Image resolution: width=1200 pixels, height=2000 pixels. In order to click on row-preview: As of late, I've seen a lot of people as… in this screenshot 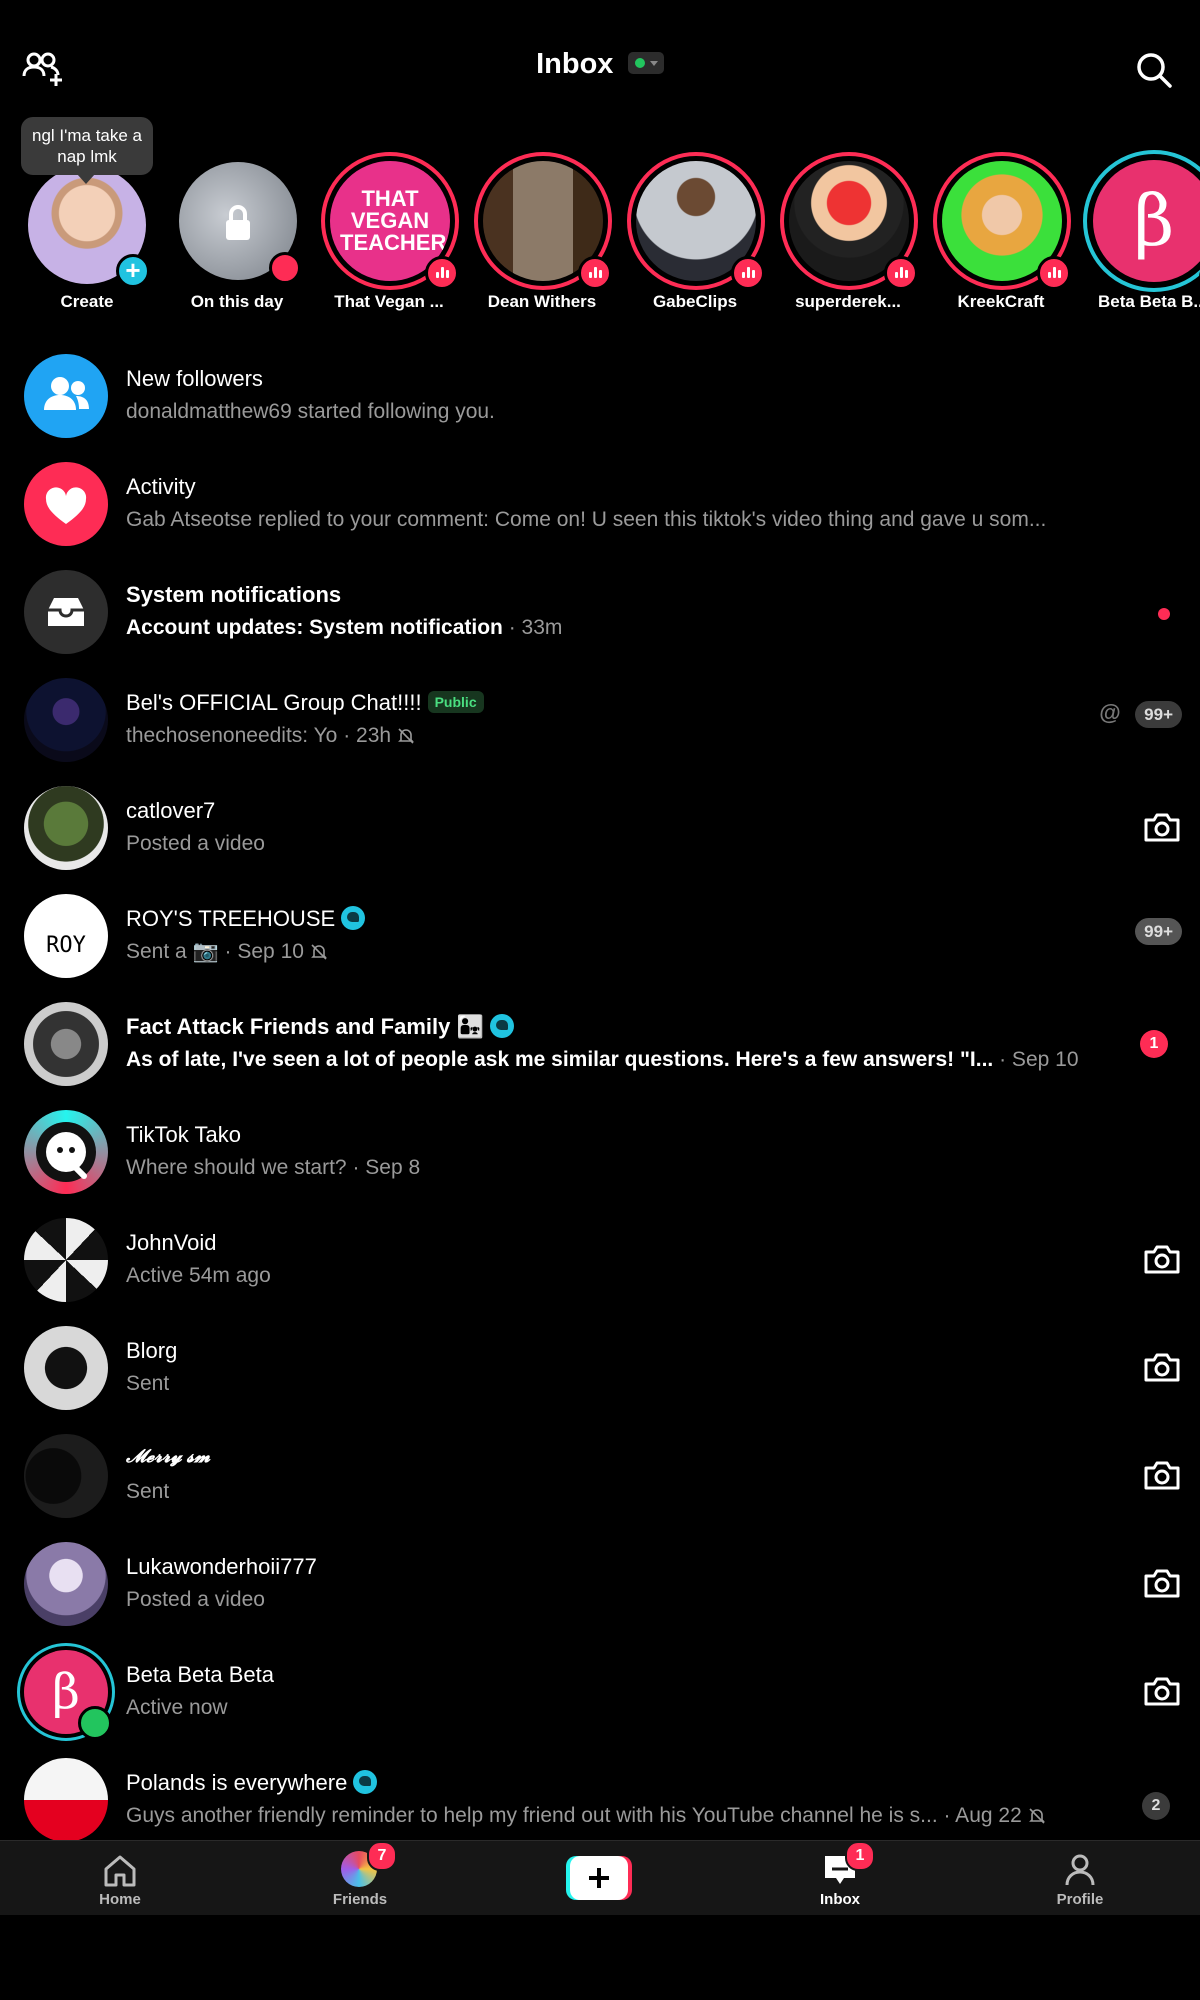, I will do `click(560, 1059)`.